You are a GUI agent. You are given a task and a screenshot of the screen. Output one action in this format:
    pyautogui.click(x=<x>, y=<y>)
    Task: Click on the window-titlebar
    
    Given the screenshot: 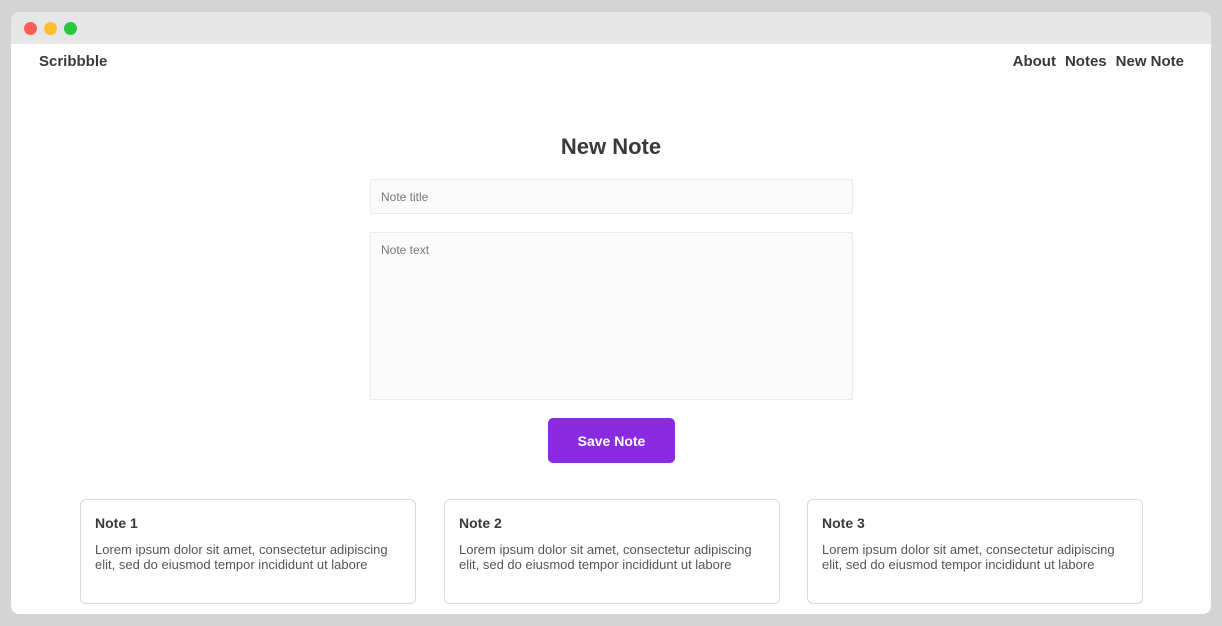 What is the action you would take?
    pyautogui.click(x=611, y=28)
    